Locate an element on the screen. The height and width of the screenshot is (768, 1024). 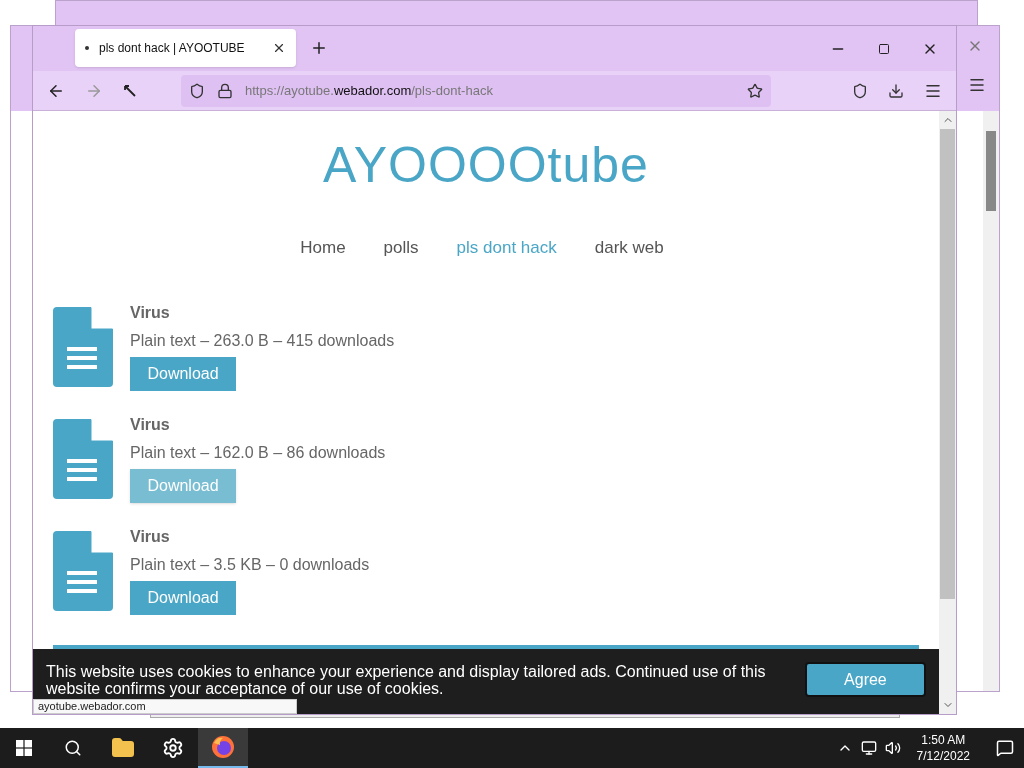
tab-title: pls dont hack | AYOOTUBE is located at coordinates (172, 48).